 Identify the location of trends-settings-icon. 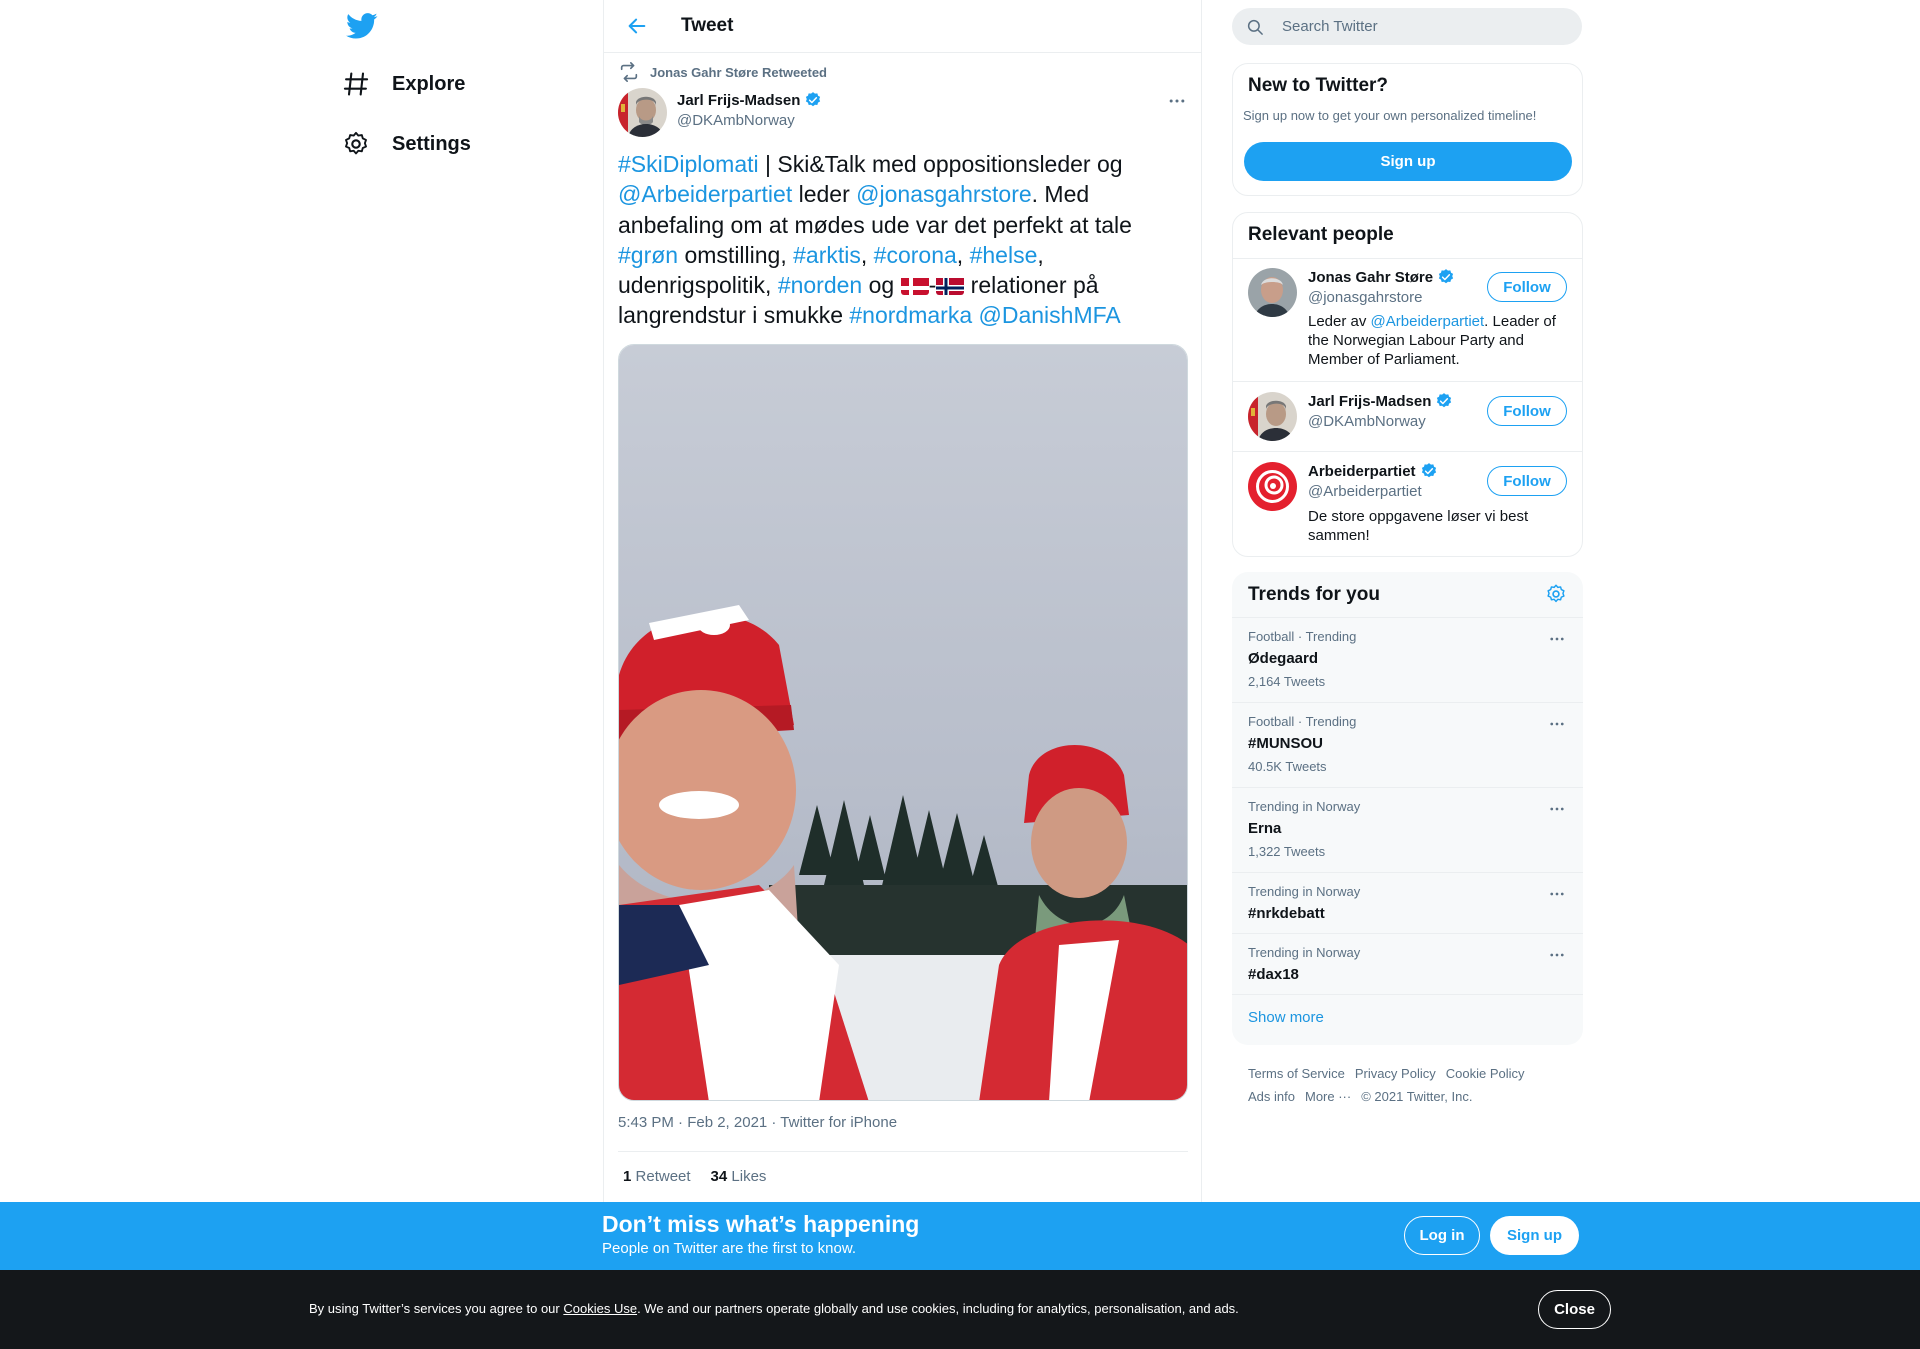
(1556, 596).